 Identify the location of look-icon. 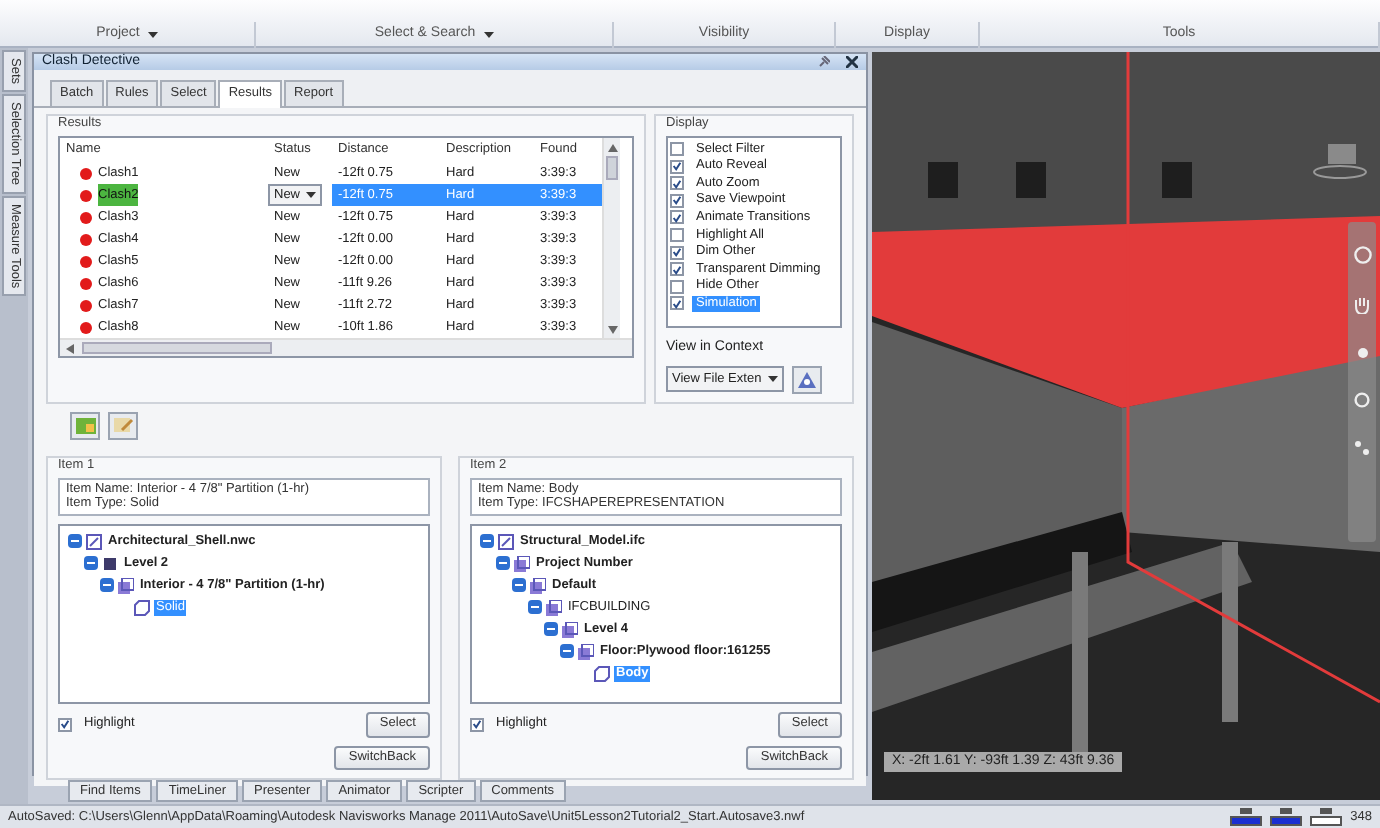
(1362, 448).